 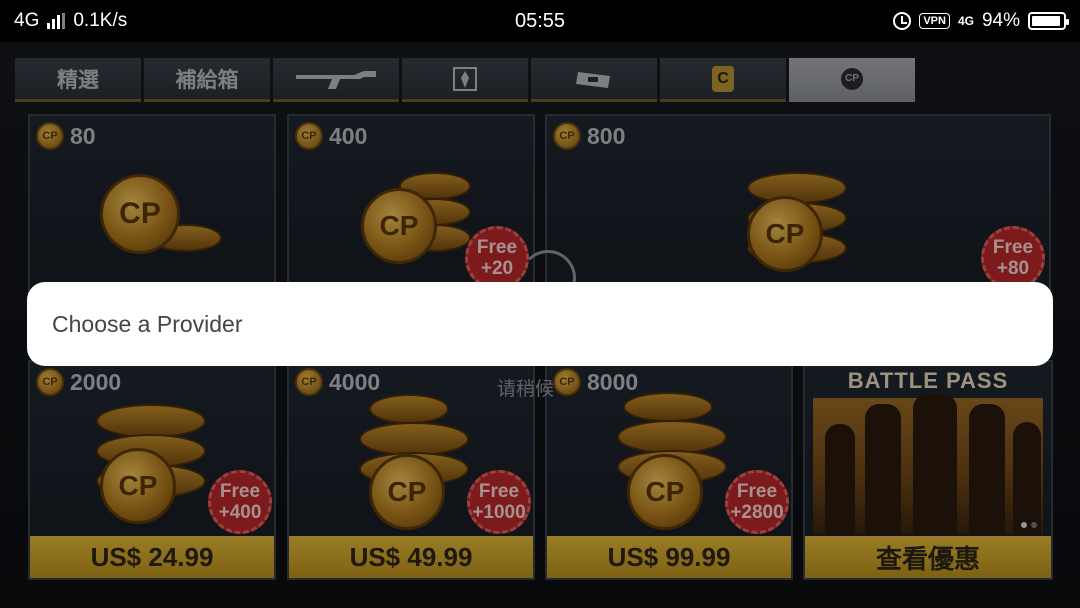 I want to click on free-bonus-badge: Free +80, so click(x=1013, y=258).